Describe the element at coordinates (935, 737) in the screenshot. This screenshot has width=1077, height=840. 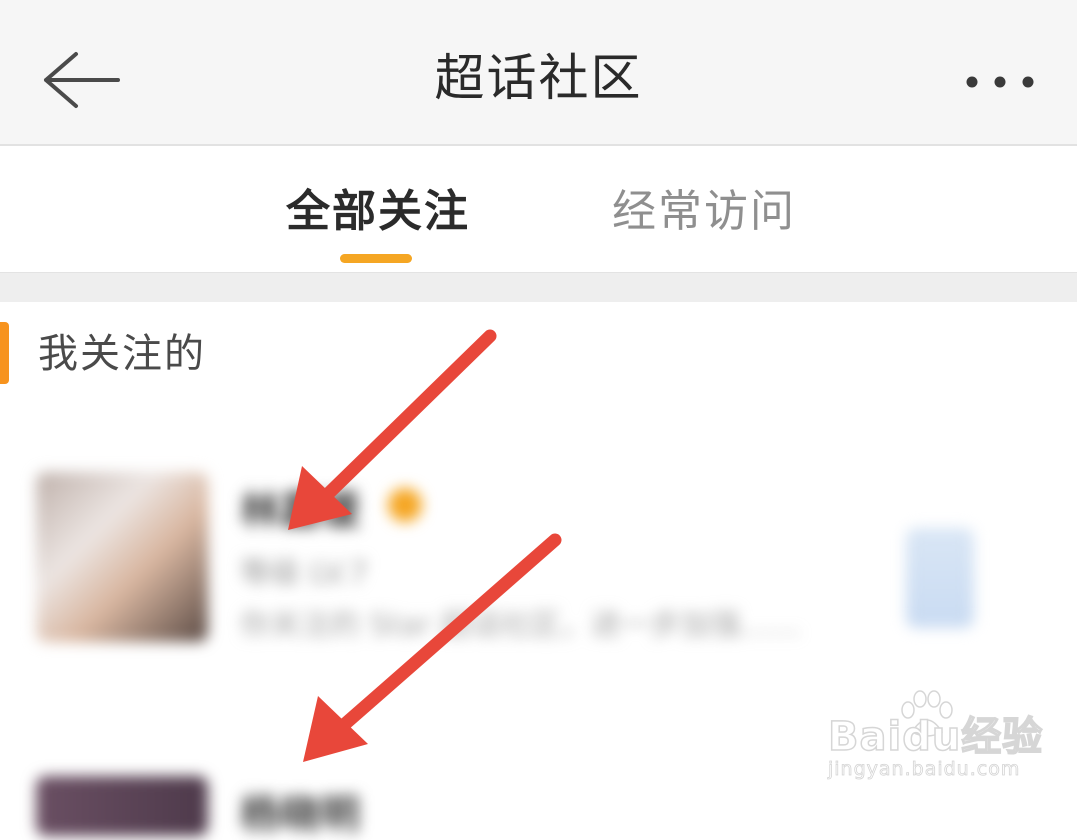
I see `watermark-brand: Baidu经验` at that location.